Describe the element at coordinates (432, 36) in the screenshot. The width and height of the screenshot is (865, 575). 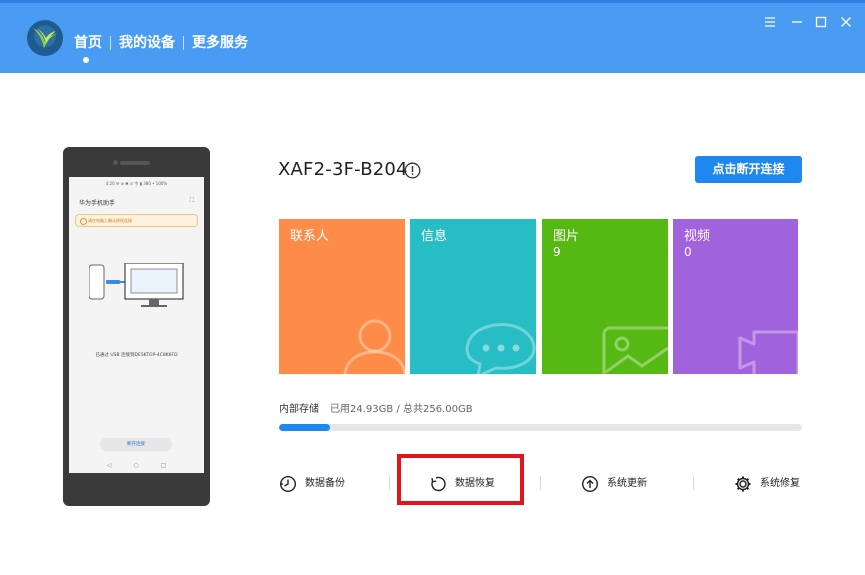
I see `title-bar: 首页 我的设备 更多服务` at that location.